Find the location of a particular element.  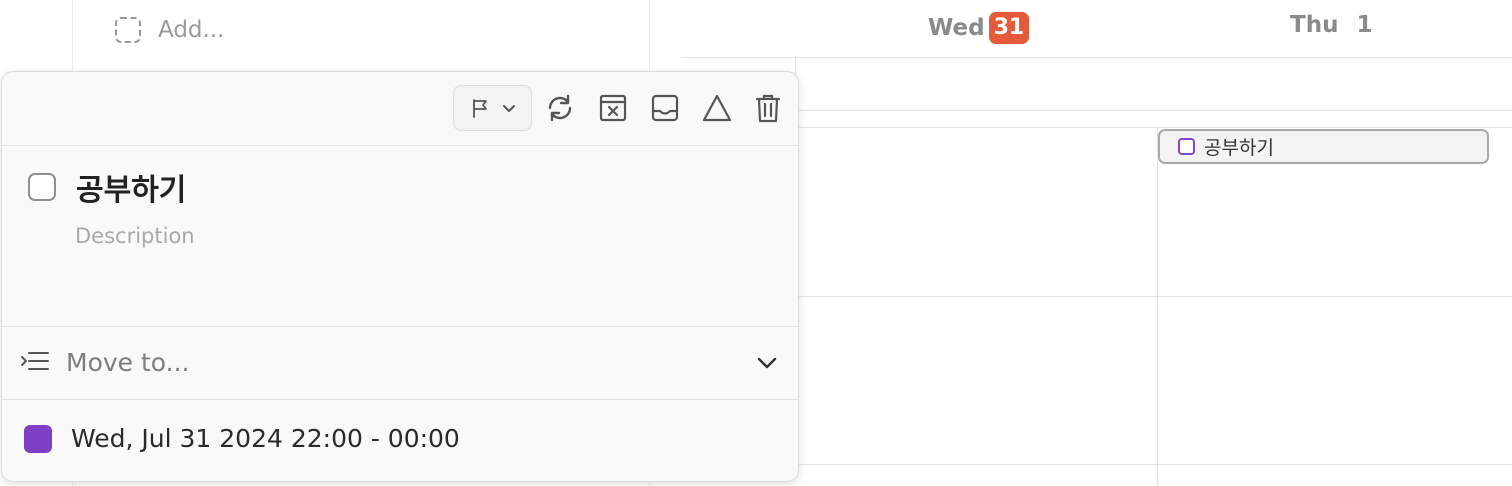

day-header-thu: Thu 1 is located at coordinates (1331, 25).